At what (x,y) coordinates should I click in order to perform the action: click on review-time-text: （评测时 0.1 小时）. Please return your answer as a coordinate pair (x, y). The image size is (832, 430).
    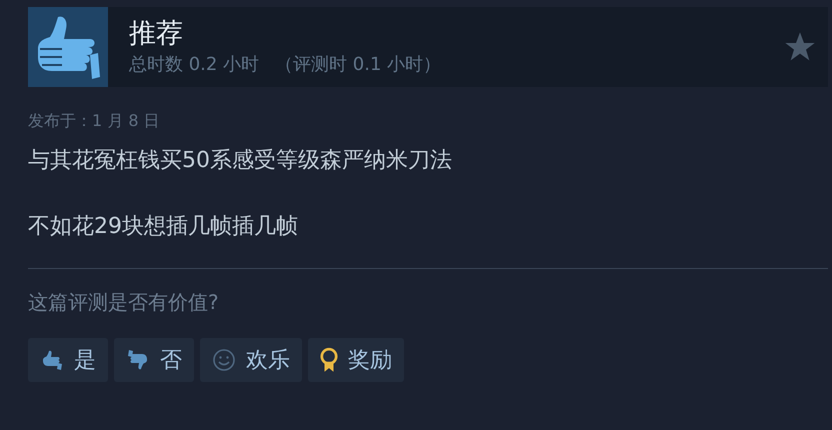
    Looking at the image, I should click on (358, 64).